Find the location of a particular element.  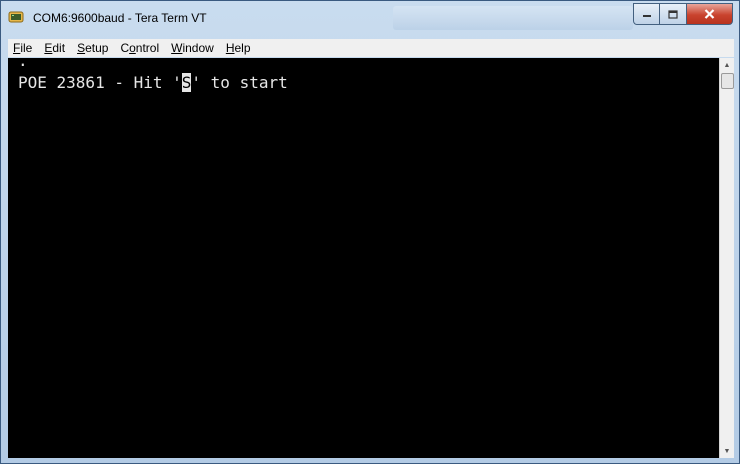

terminal-line-1: POE 23861 - Hit 'S' to start is located at coordinates (153, 82).